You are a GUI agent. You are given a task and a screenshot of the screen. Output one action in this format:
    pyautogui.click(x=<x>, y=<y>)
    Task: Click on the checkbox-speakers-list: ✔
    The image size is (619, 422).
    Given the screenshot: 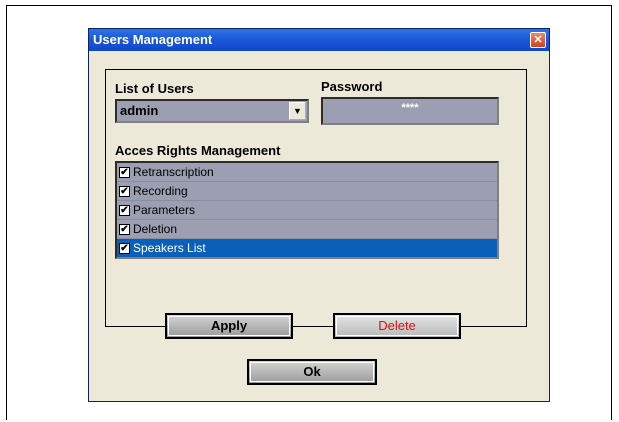 What is the action you would take?
    pyautogui.click(x=124, y=248)
    